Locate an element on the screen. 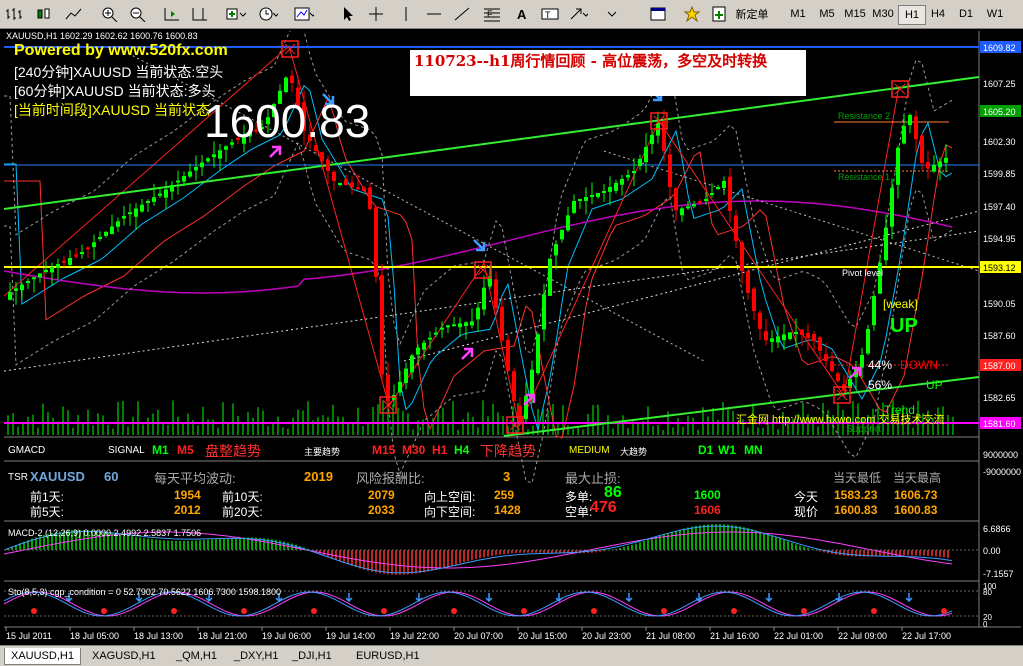  text-label-icon: T is located at coordinates (550, 13).